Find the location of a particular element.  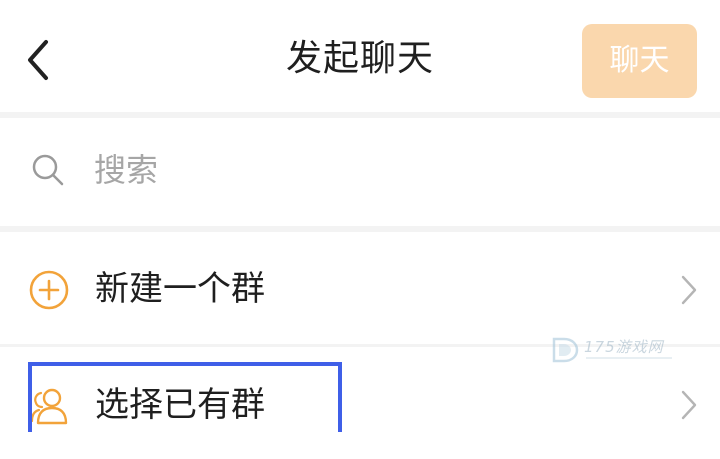

watermark-underline is located at coordinates (629, 358).